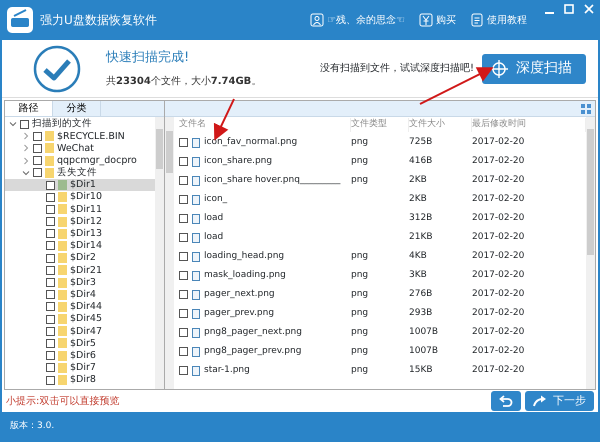  What do you see at coordinates (80, 306) in the screenshot?
I see `tree-item: $Dir44` at bounding box center [80, 306].